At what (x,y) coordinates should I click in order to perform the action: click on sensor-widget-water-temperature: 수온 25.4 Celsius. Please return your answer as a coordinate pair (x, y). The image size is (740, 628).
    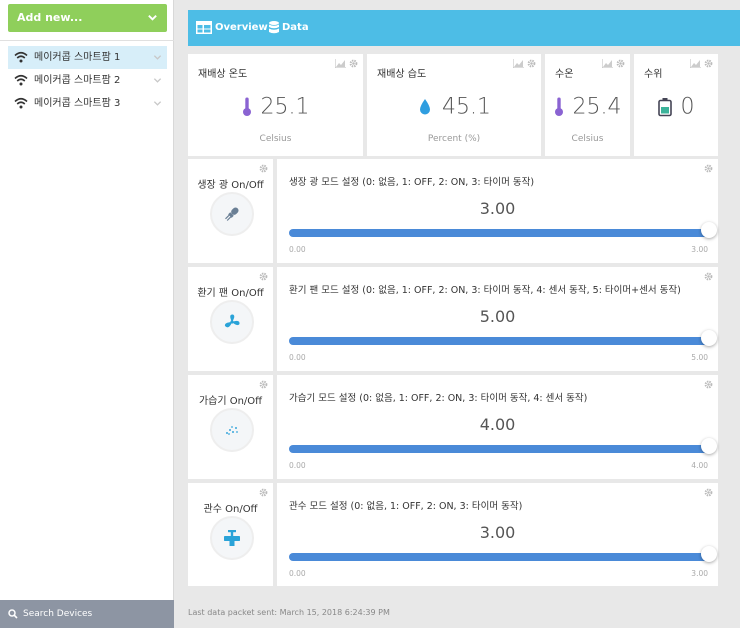
    Looking at the image, I should click on (587, 105).